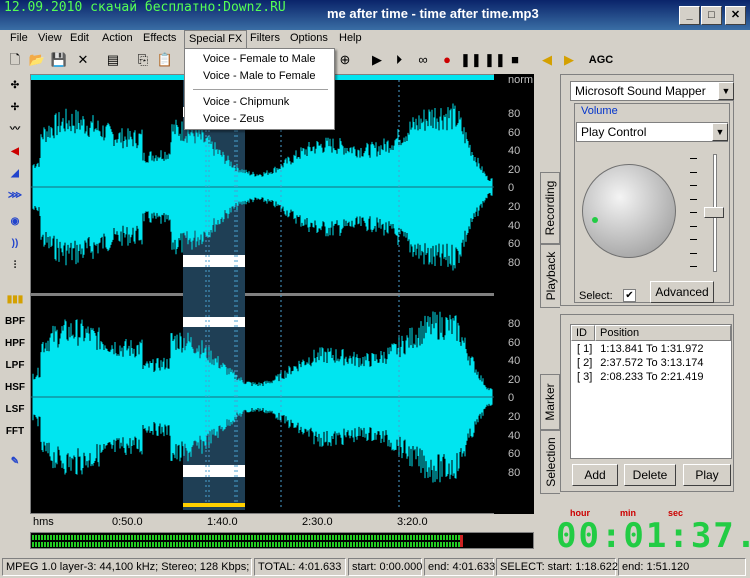 The width and height of the screenshot is (750, 578). I want to click on volume-knob, so click(629, 211).